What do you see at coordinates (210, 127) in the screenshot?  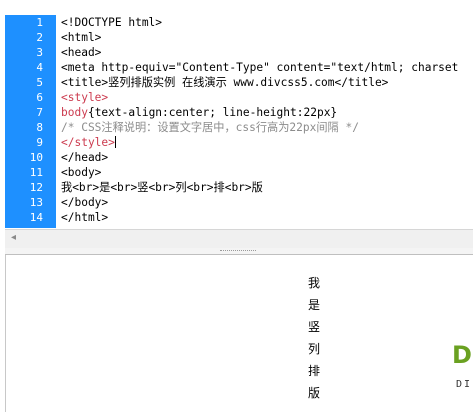 I see `code-comment: /* CSS注释说明：设置文字居中，css行高为22px间隔 */` at bounding box center [210, 127].